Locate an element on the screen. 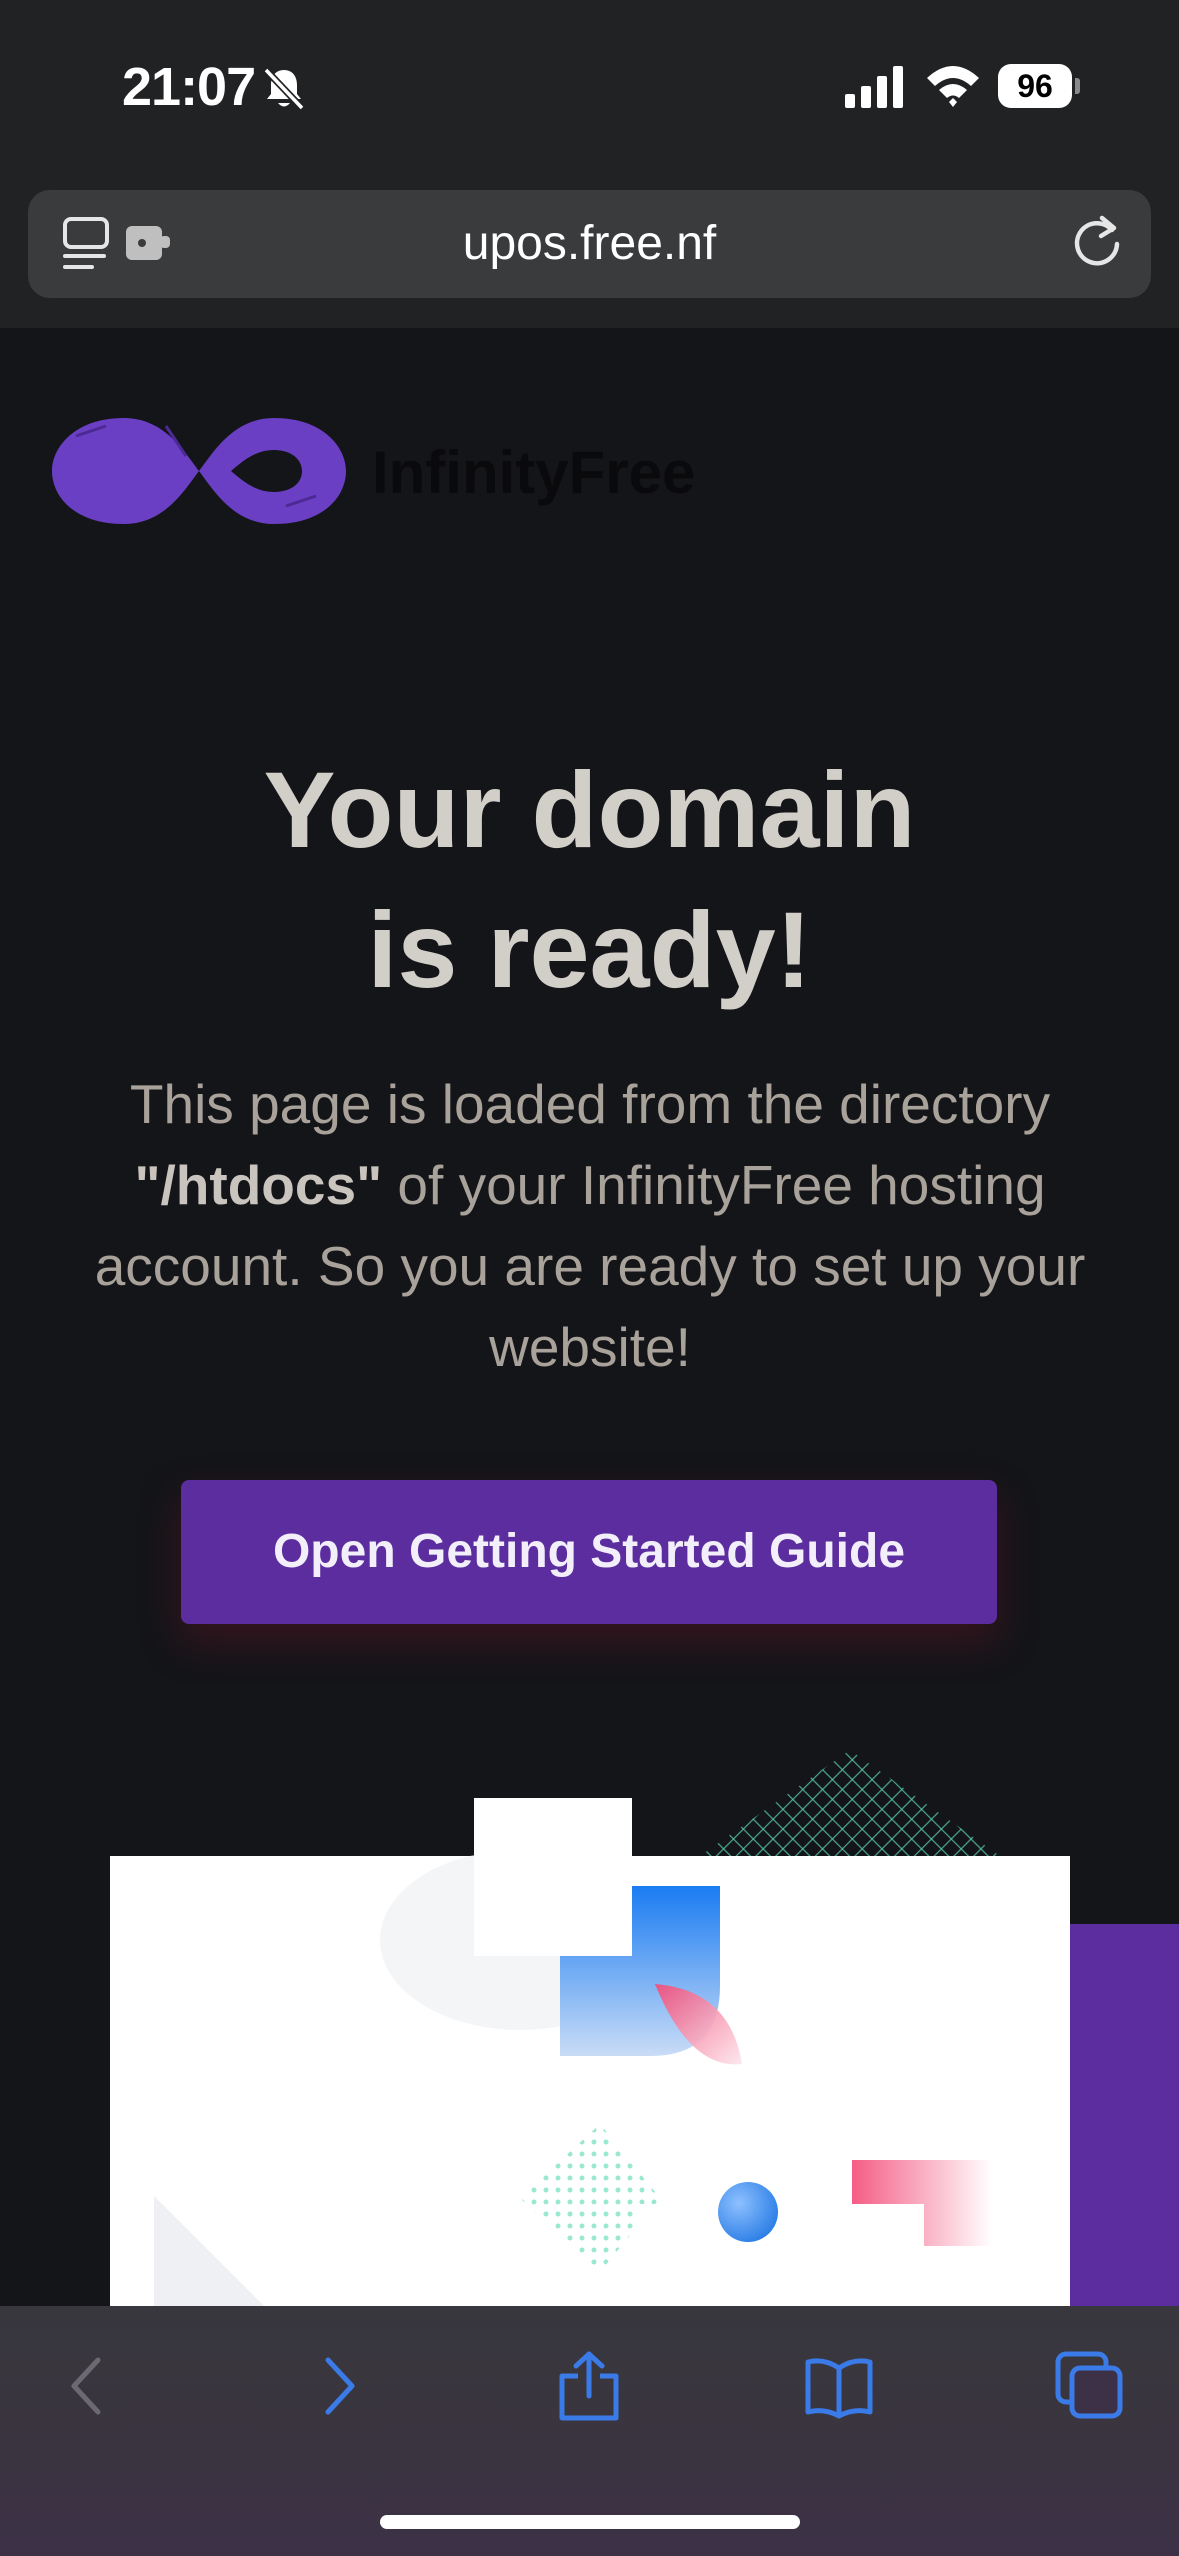 The image size is (1179, 2556). reader-icon is located at coordinates (86, 244).